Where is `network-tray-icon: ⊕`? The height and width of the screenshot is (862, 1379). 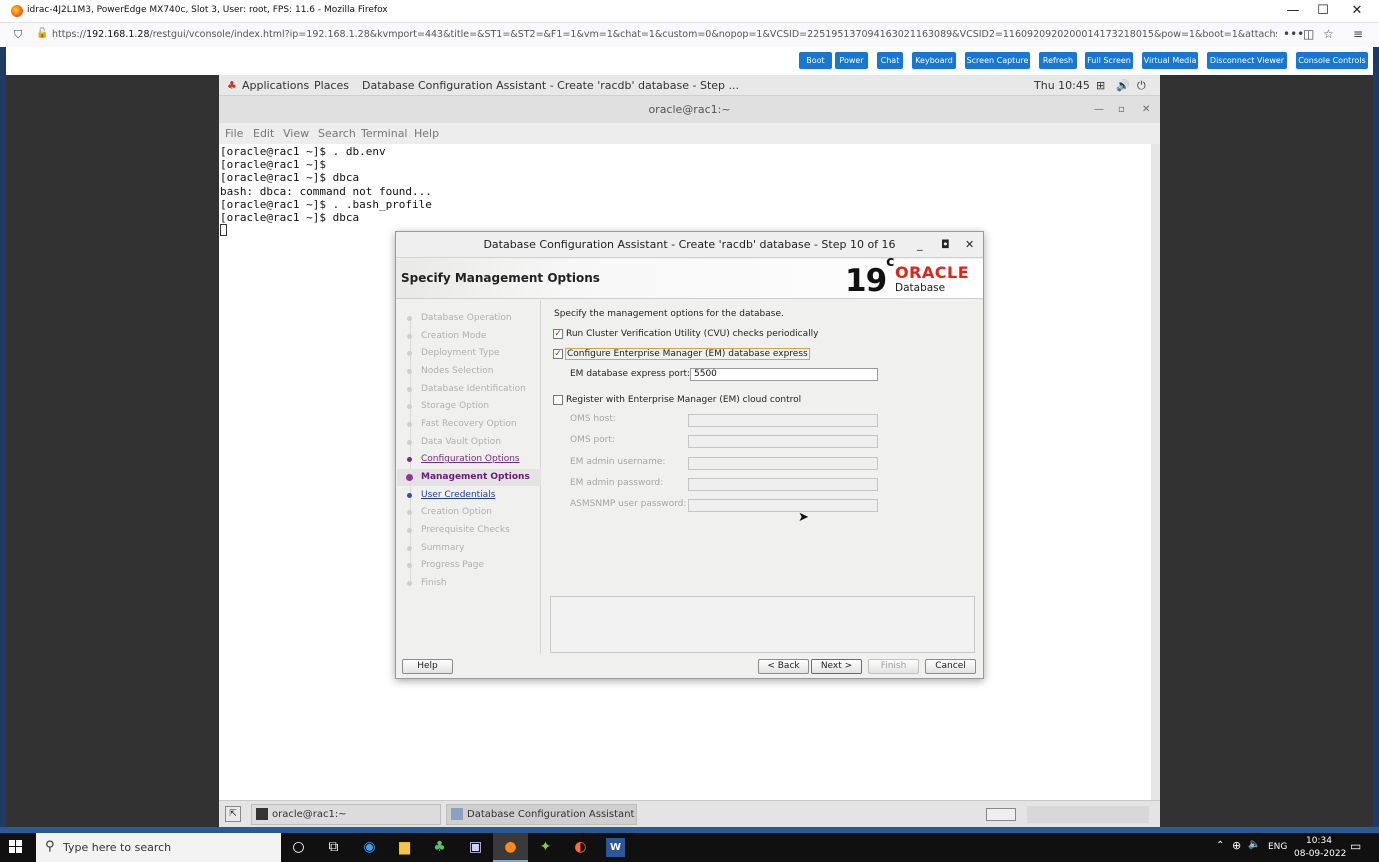
network-tray-icon: ⊕ is located at coordinates (1236, 845).